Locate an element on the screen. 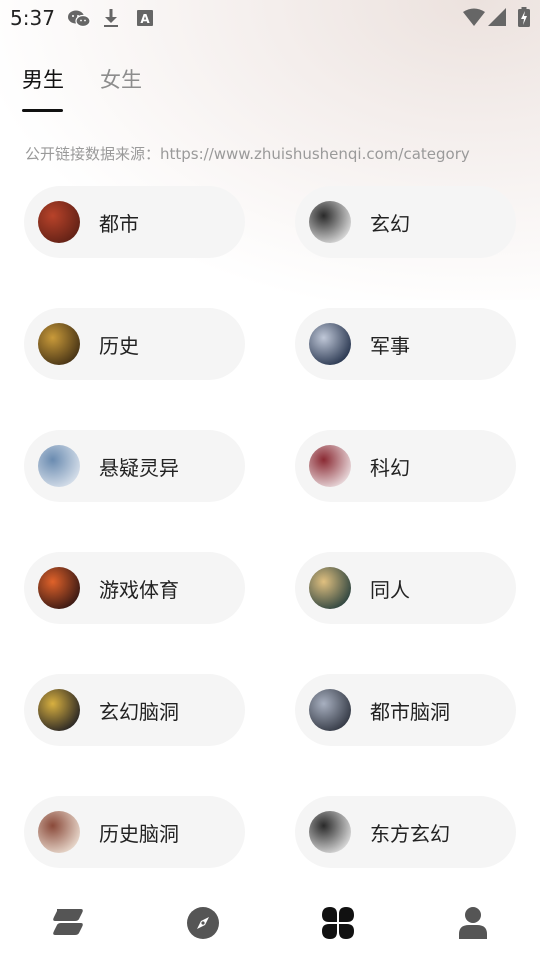 Image resolution: width=540 pixels, height=960 pixels. category-label: 历史 is located at coordinates (119, 346).